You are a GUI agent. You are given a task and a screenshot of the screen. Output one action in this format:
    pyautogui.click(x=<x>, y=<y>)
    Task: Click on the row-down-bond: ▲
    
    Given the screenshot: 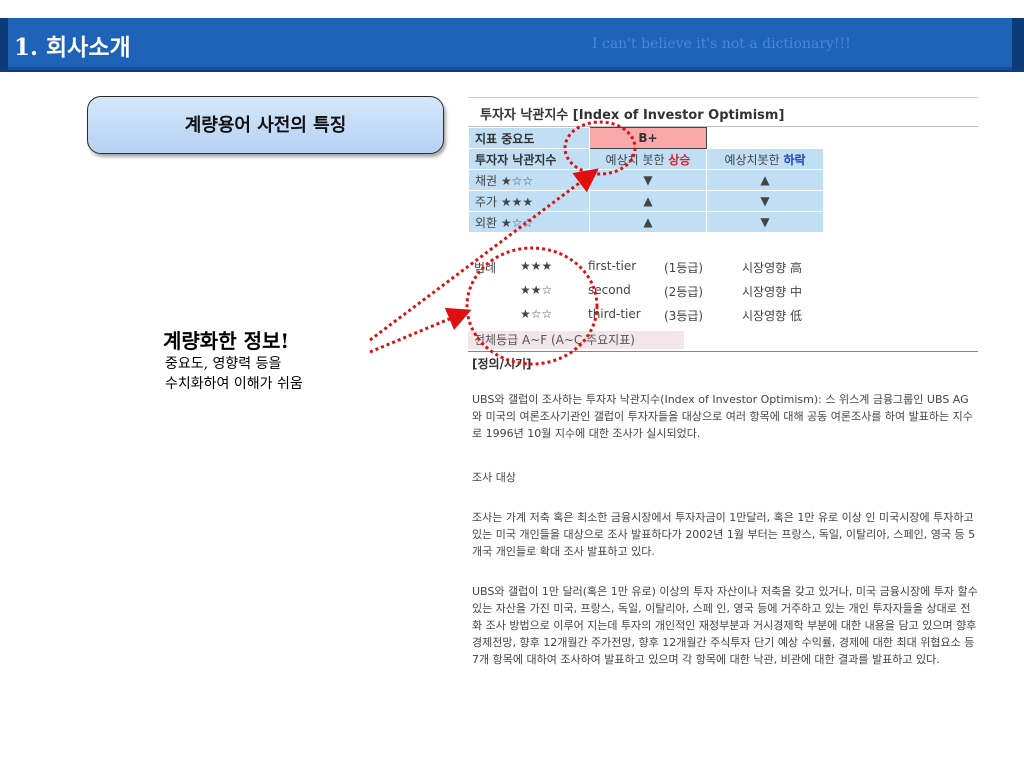 What is the action you would take?
    pyautogui.click(x=765, y=180)
    